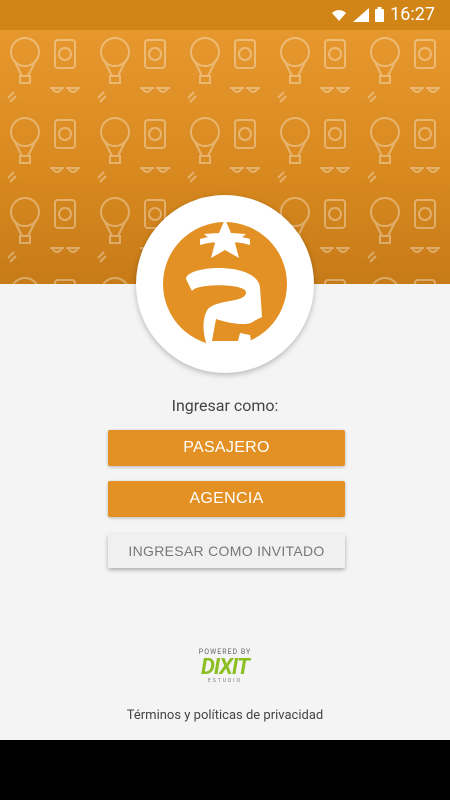 The width and height of the screenshot is (450, 800). I want to click on pasajero-button: PASAJERO, so click(226, 448).